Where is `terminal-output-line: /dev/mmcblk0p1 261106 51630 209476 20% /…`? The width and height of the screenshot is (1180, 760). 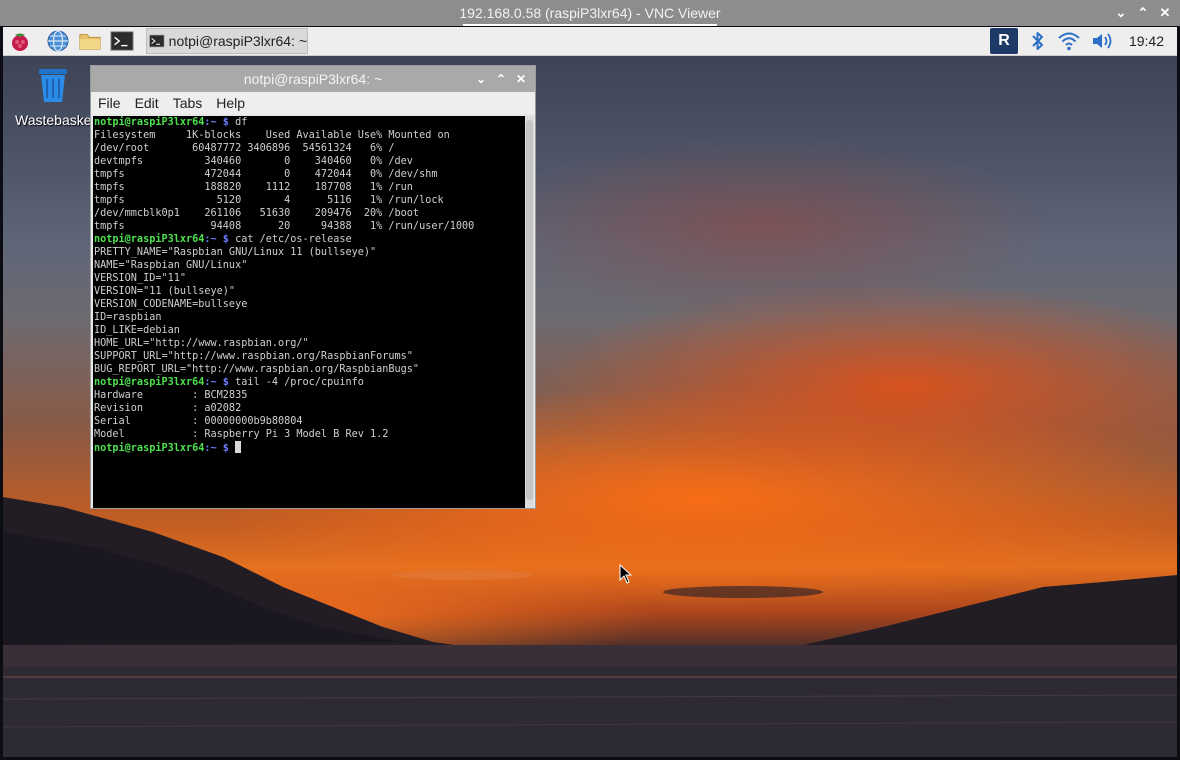
terminal-output-line: /dev/mmcblk0p1 261106 51630 209476 20% /… is located at coordinates (257, 213).